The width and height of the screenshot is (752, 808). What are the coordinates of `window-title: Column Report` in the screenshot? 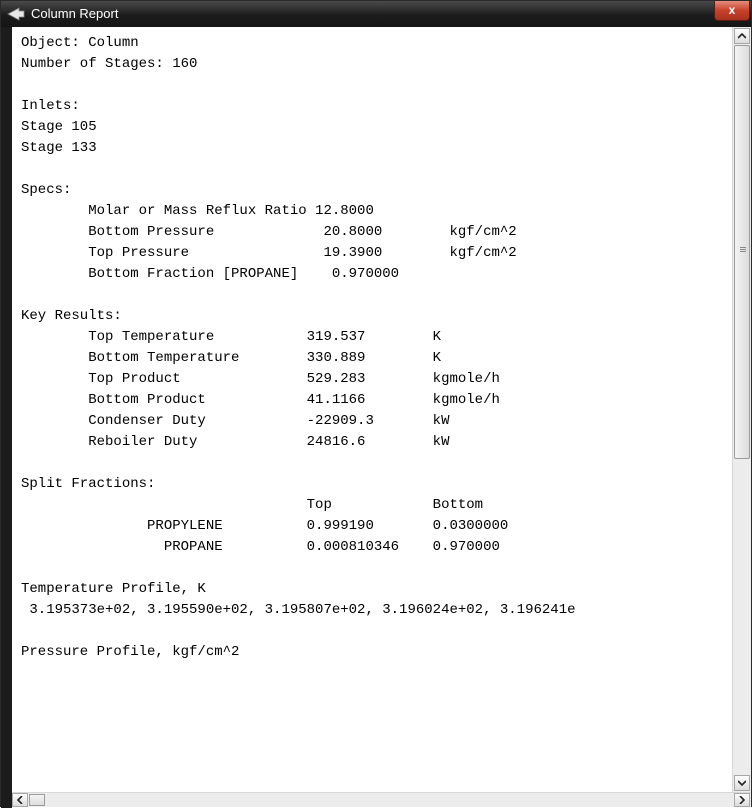 It's located at (75, 13).